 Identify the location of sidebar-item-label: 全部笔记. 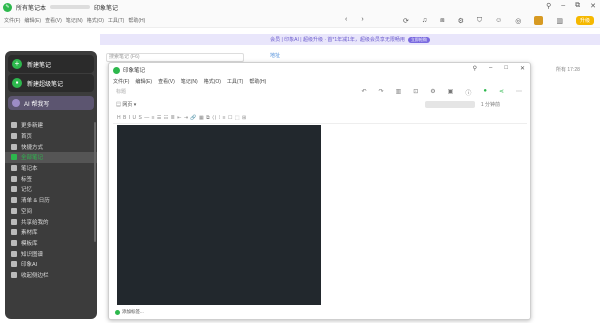
(32, 158).